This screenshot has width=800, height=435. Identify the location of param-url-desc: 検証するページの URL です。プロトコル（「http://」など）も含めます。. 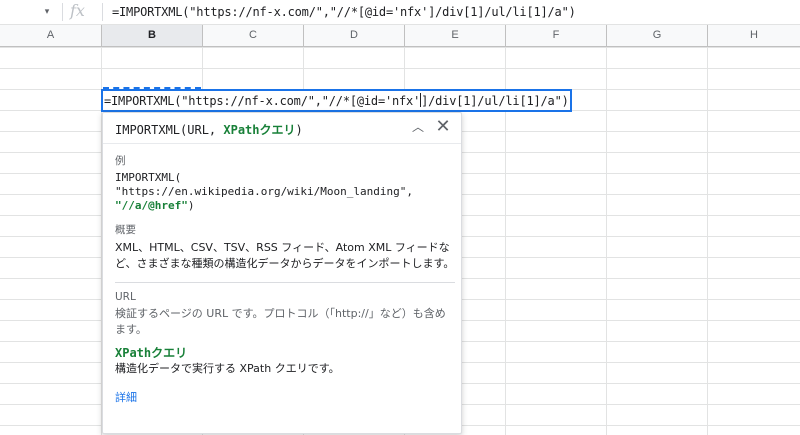
(280, 321).